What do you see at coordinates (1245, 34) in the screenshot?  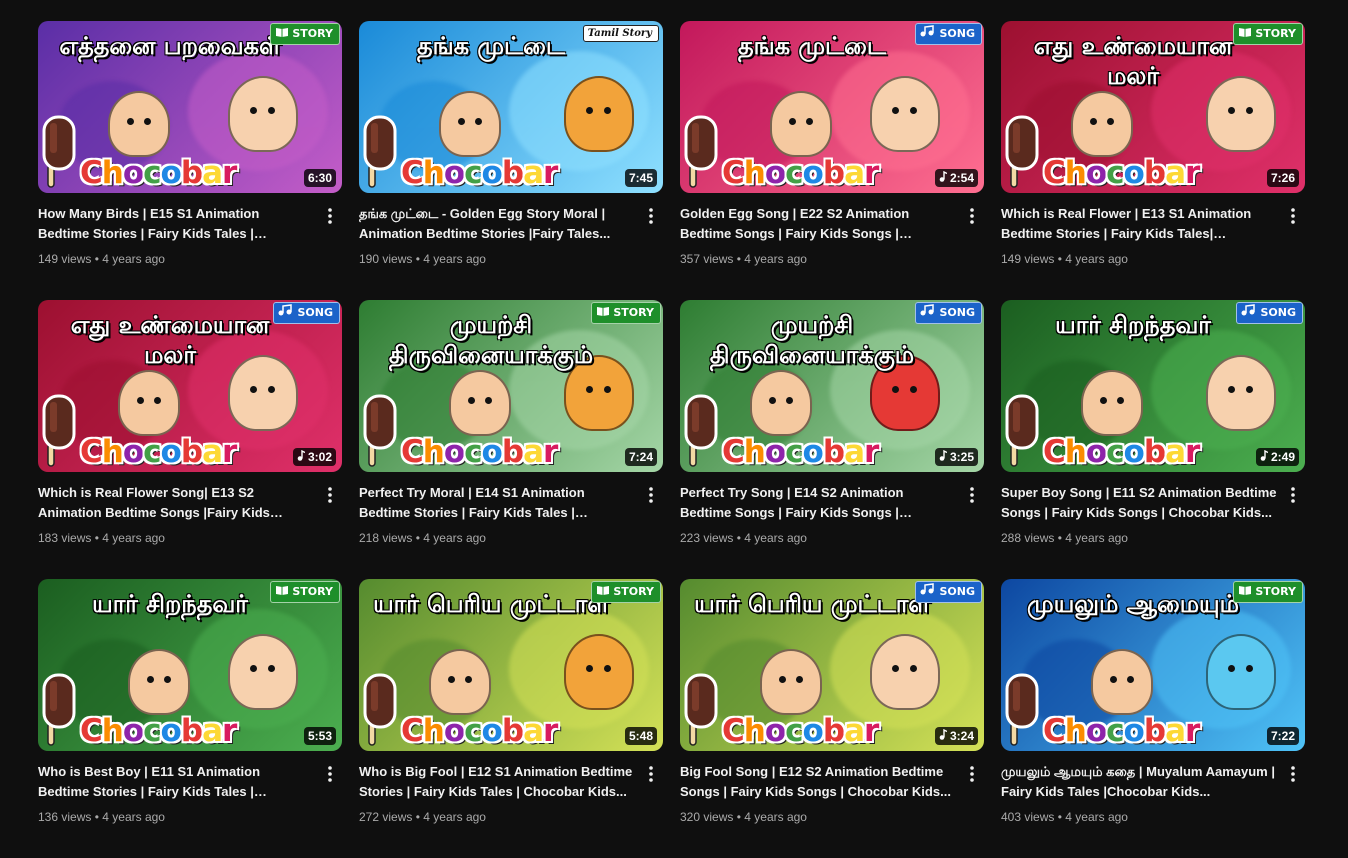 I see `book-icon` at bounding box center [1245, 34].